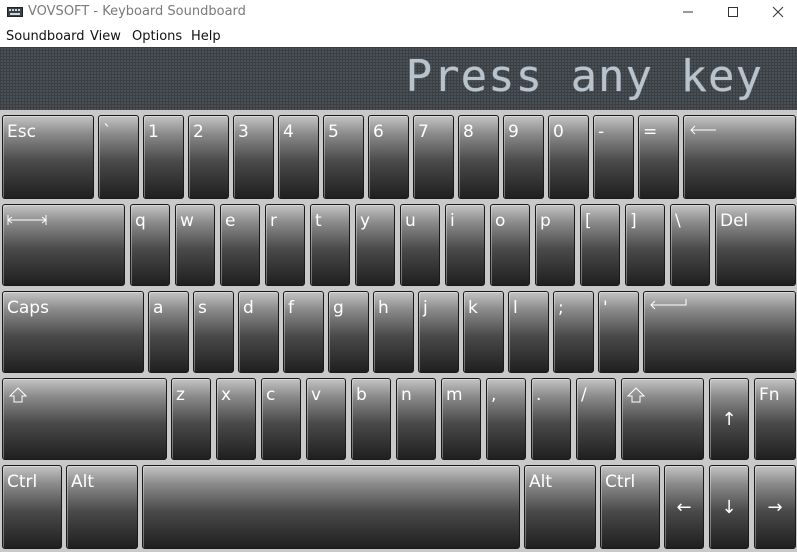 This screenshot has height=552, width=797. Describe the element at coordinates (658, 157) in the screenshot. I see `key-equals: =` at that location.